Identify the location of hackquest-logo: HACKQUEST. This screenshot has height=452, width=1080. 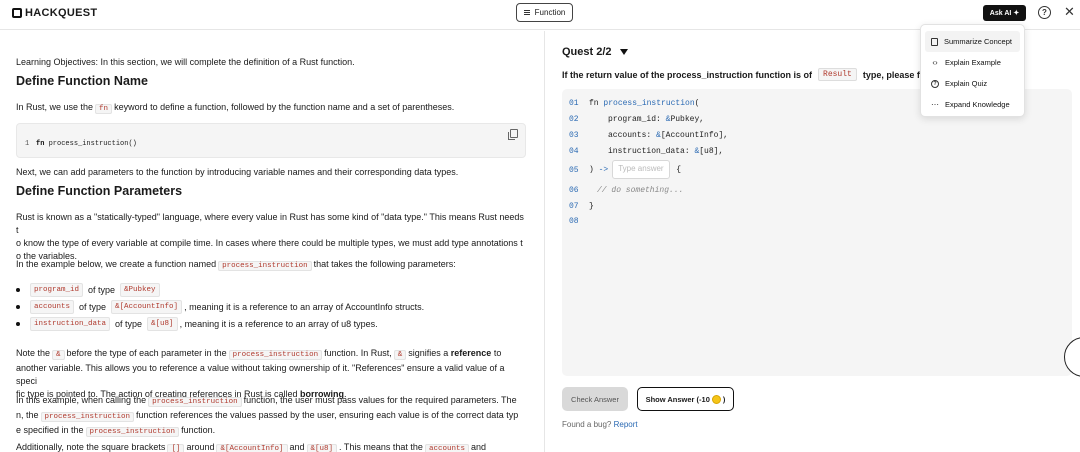
(54, 13).